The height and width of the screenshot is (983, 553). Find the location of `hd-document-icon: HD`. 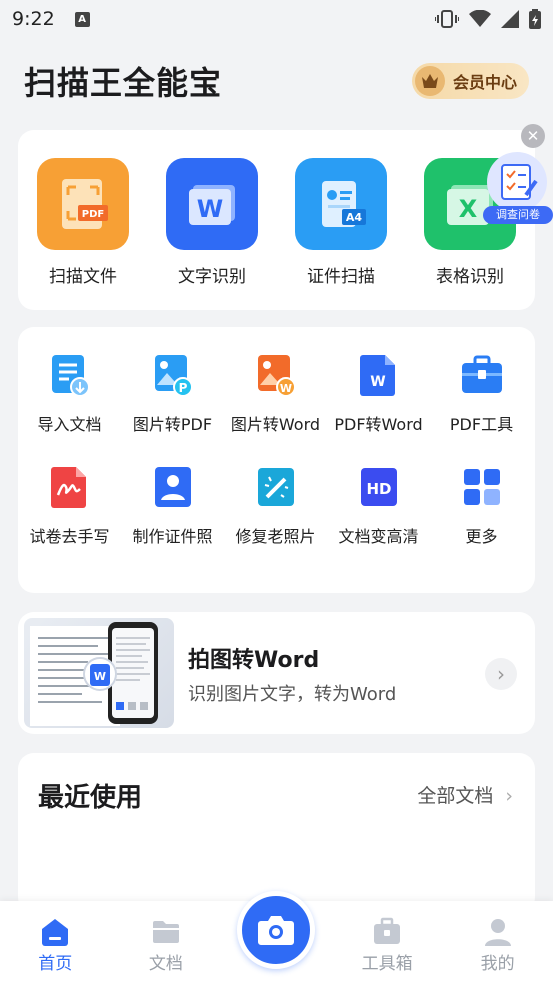

hd-document-icon: HD is located at coordinates (379, 487).